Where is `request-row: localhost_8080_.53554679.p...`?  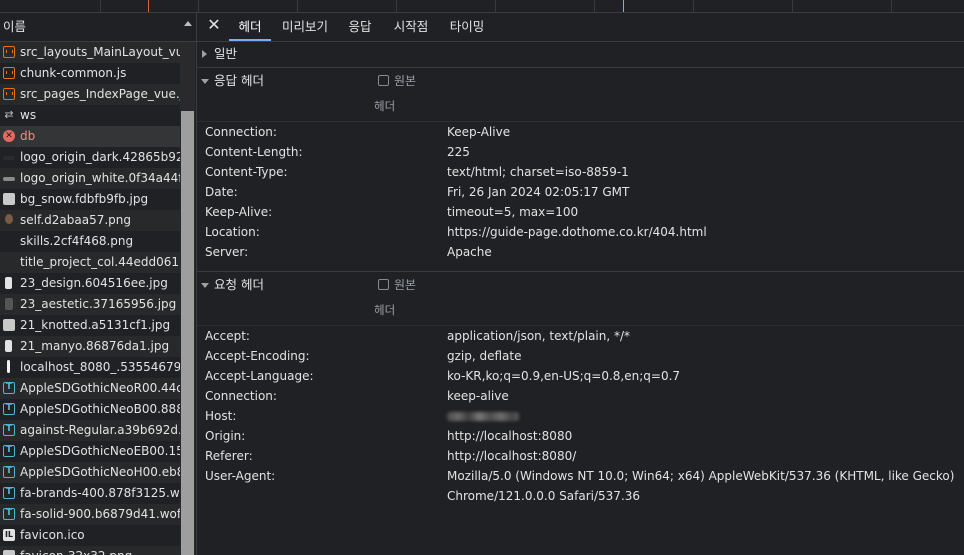
request-row: localhost_8080_.53554679.p... is located at coordinates (90, 367).